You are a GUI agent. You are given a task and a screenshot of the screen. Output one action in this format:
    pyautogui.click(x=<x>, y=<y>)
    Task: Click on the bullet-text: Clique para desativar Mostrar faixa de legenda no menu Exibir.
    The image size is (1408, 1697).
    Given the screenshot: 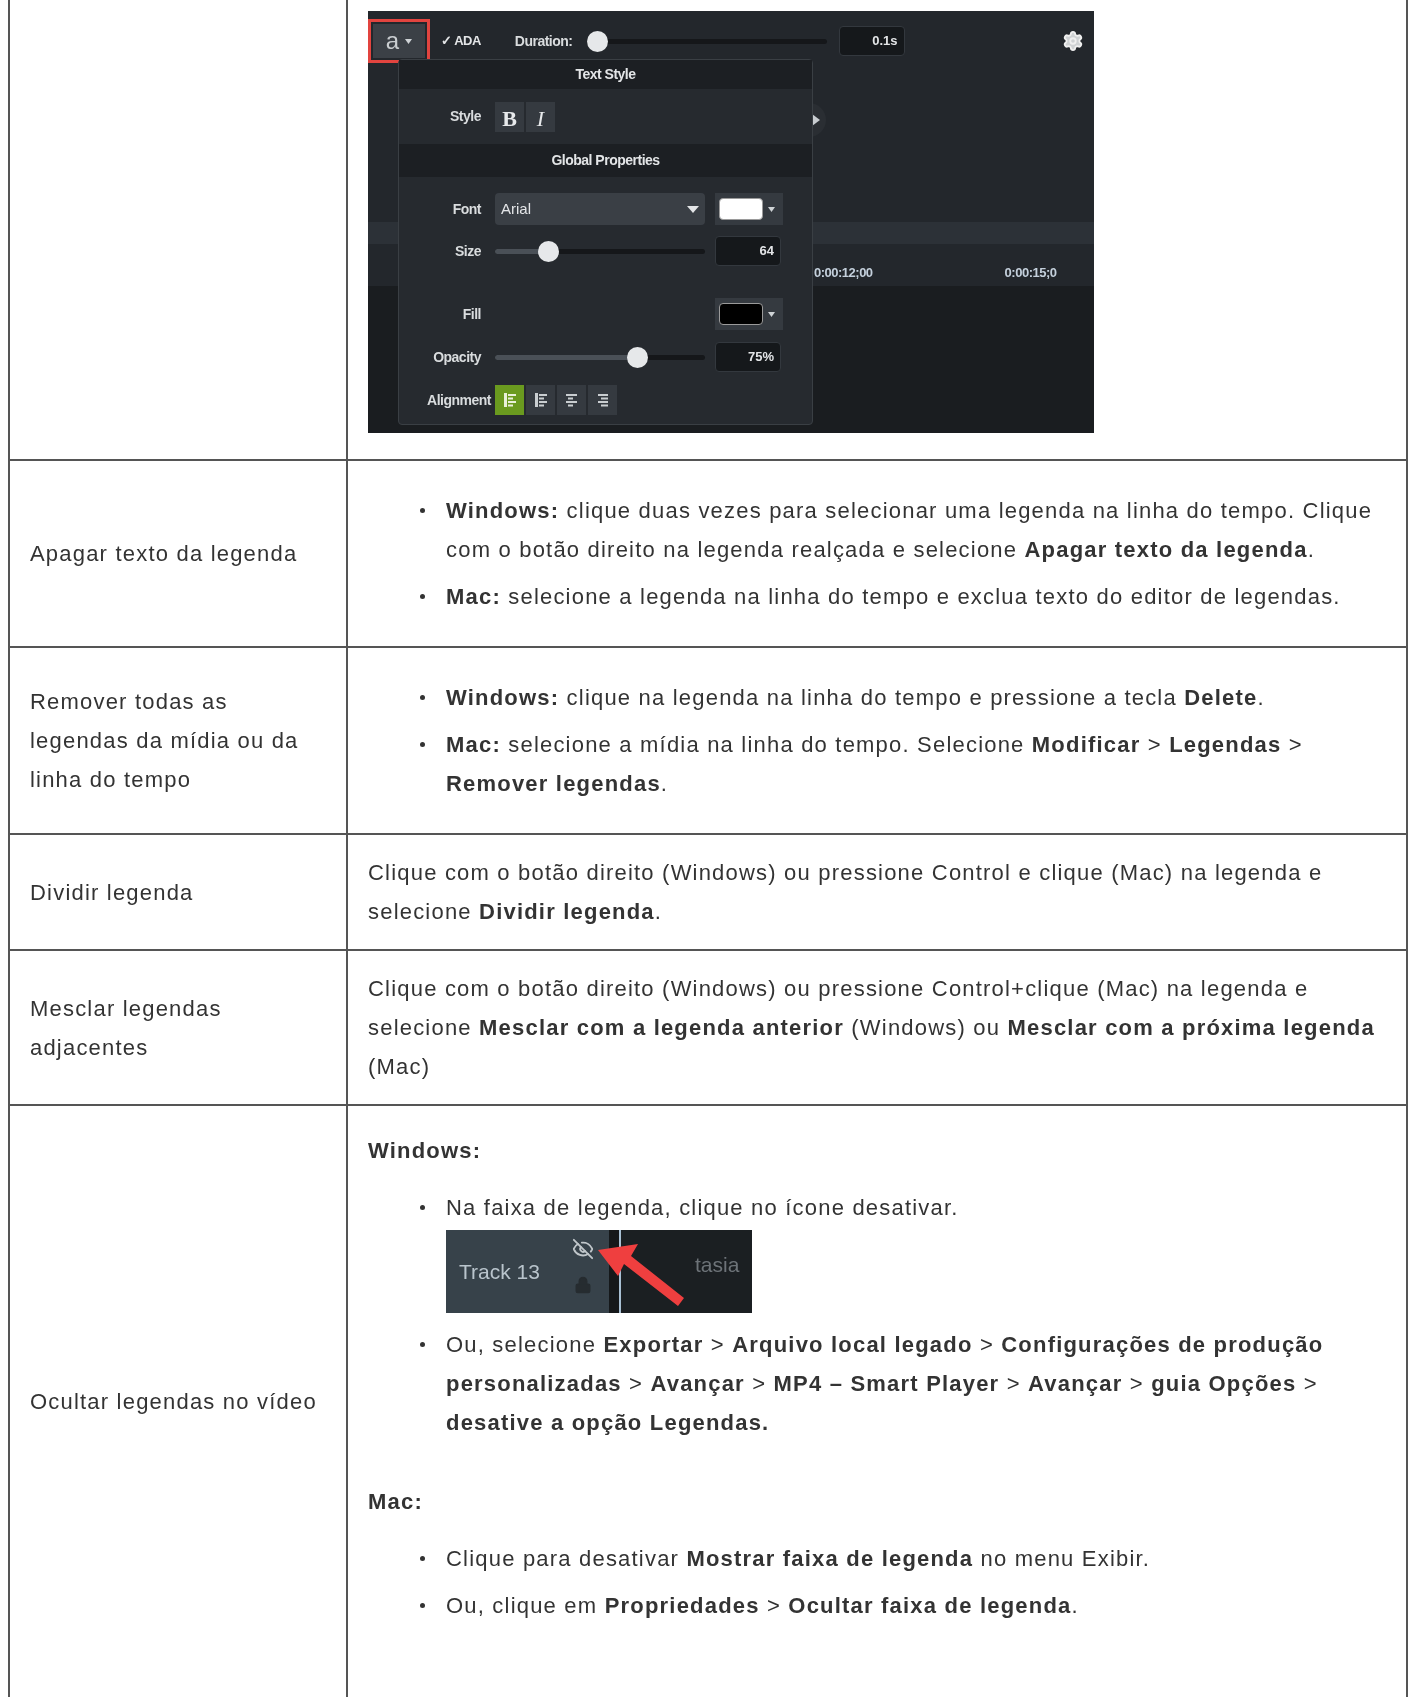 What is the action you would take?
    pyautogui.click(x=798, y=1559)
    